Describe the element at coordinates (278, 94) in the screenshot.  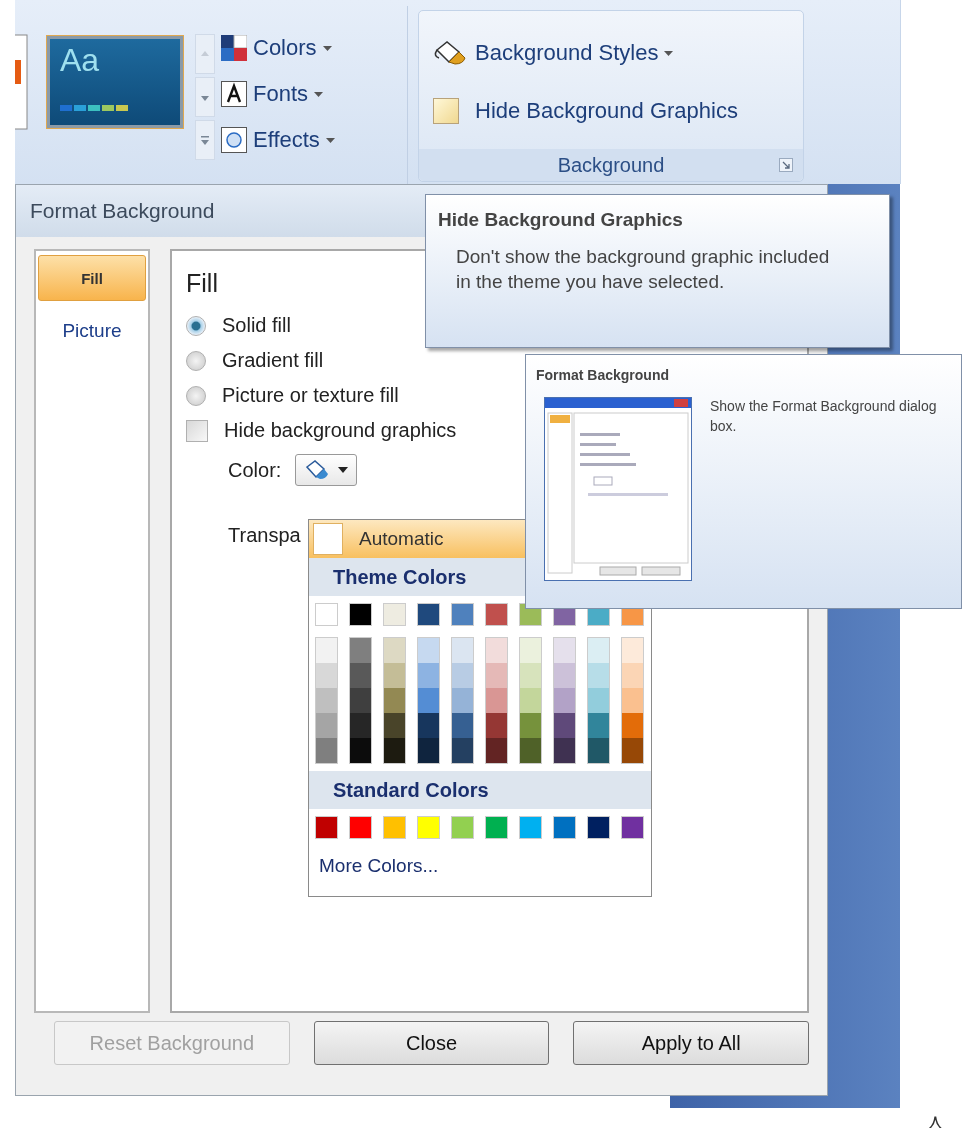
I see `theme-command-button: Fonts` at that location.